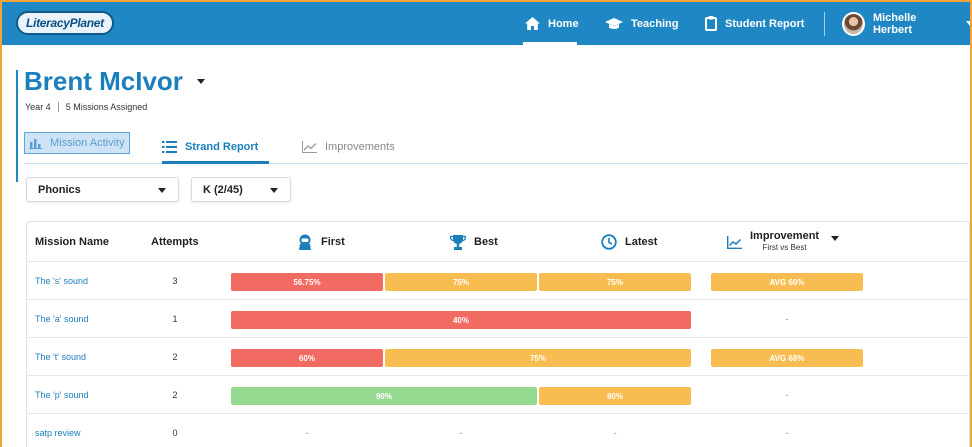  Describe the element at coordinates (305, 242) in the screenshot. I see `astronaut-icon` at that location.